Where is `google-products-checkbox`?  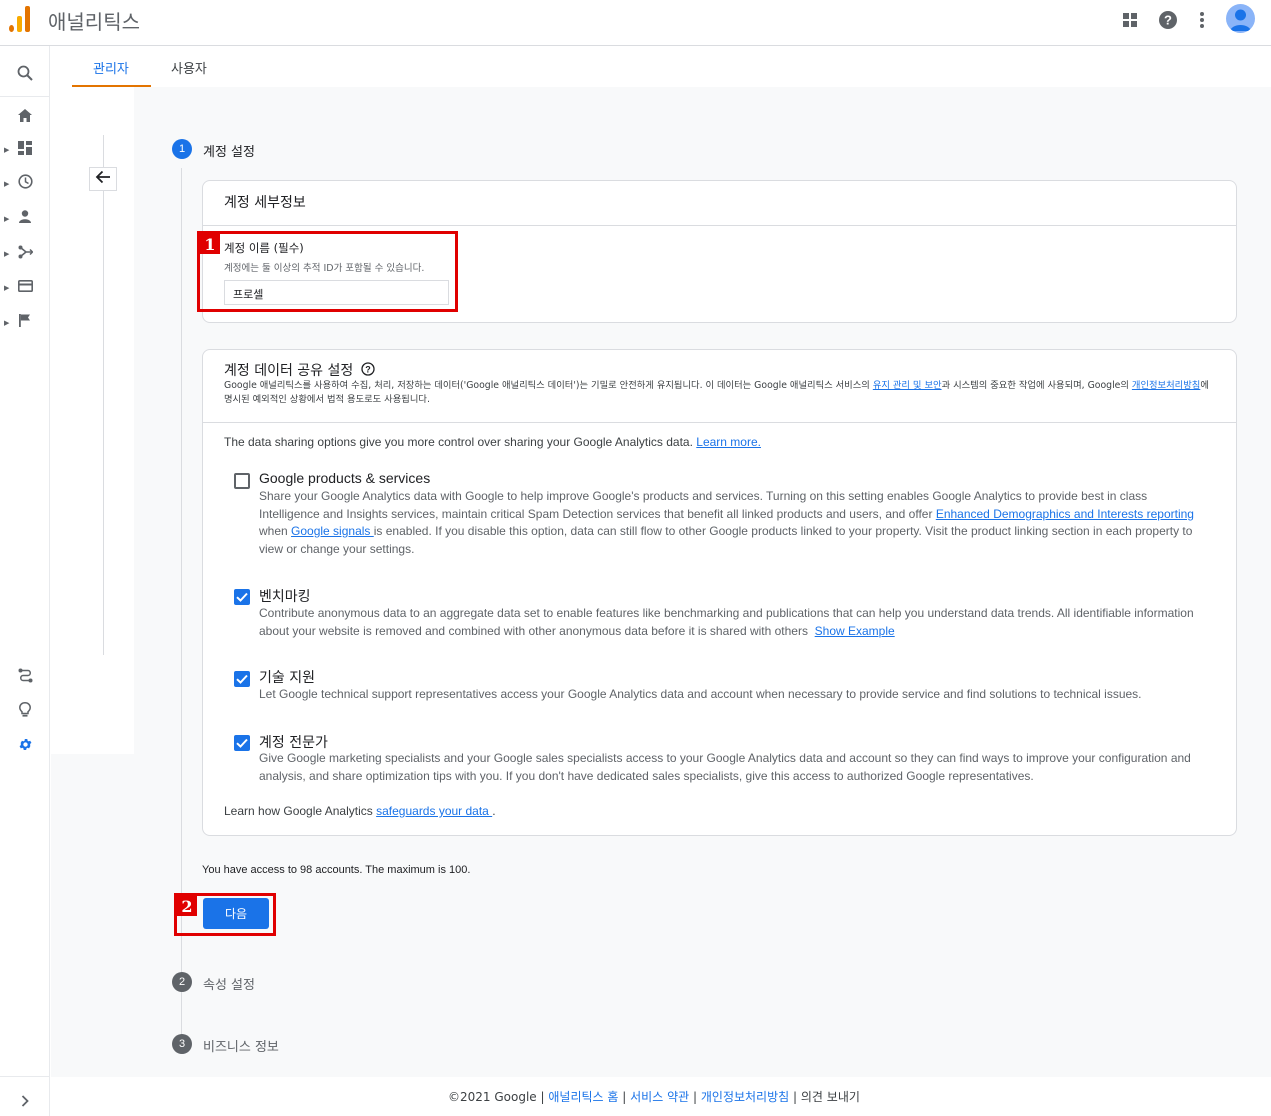
google-products-checkbox is located at coordinates (242, 481).